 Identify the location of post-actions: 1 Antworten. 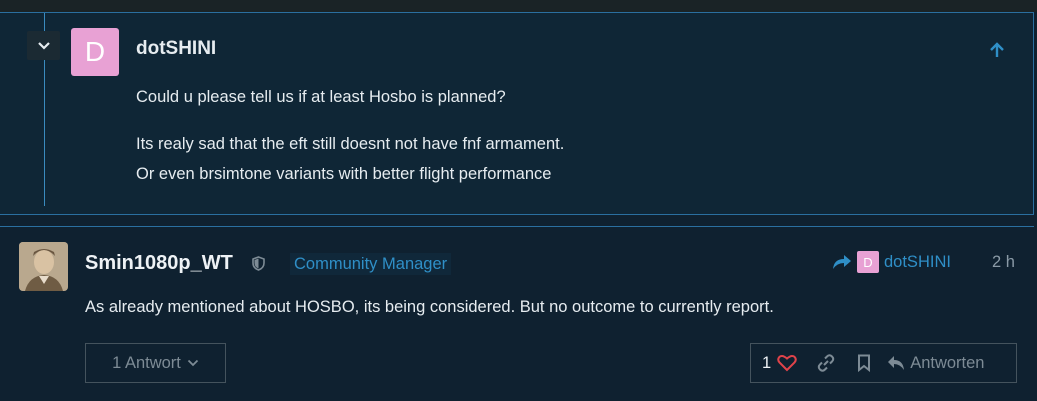
(883, 363).